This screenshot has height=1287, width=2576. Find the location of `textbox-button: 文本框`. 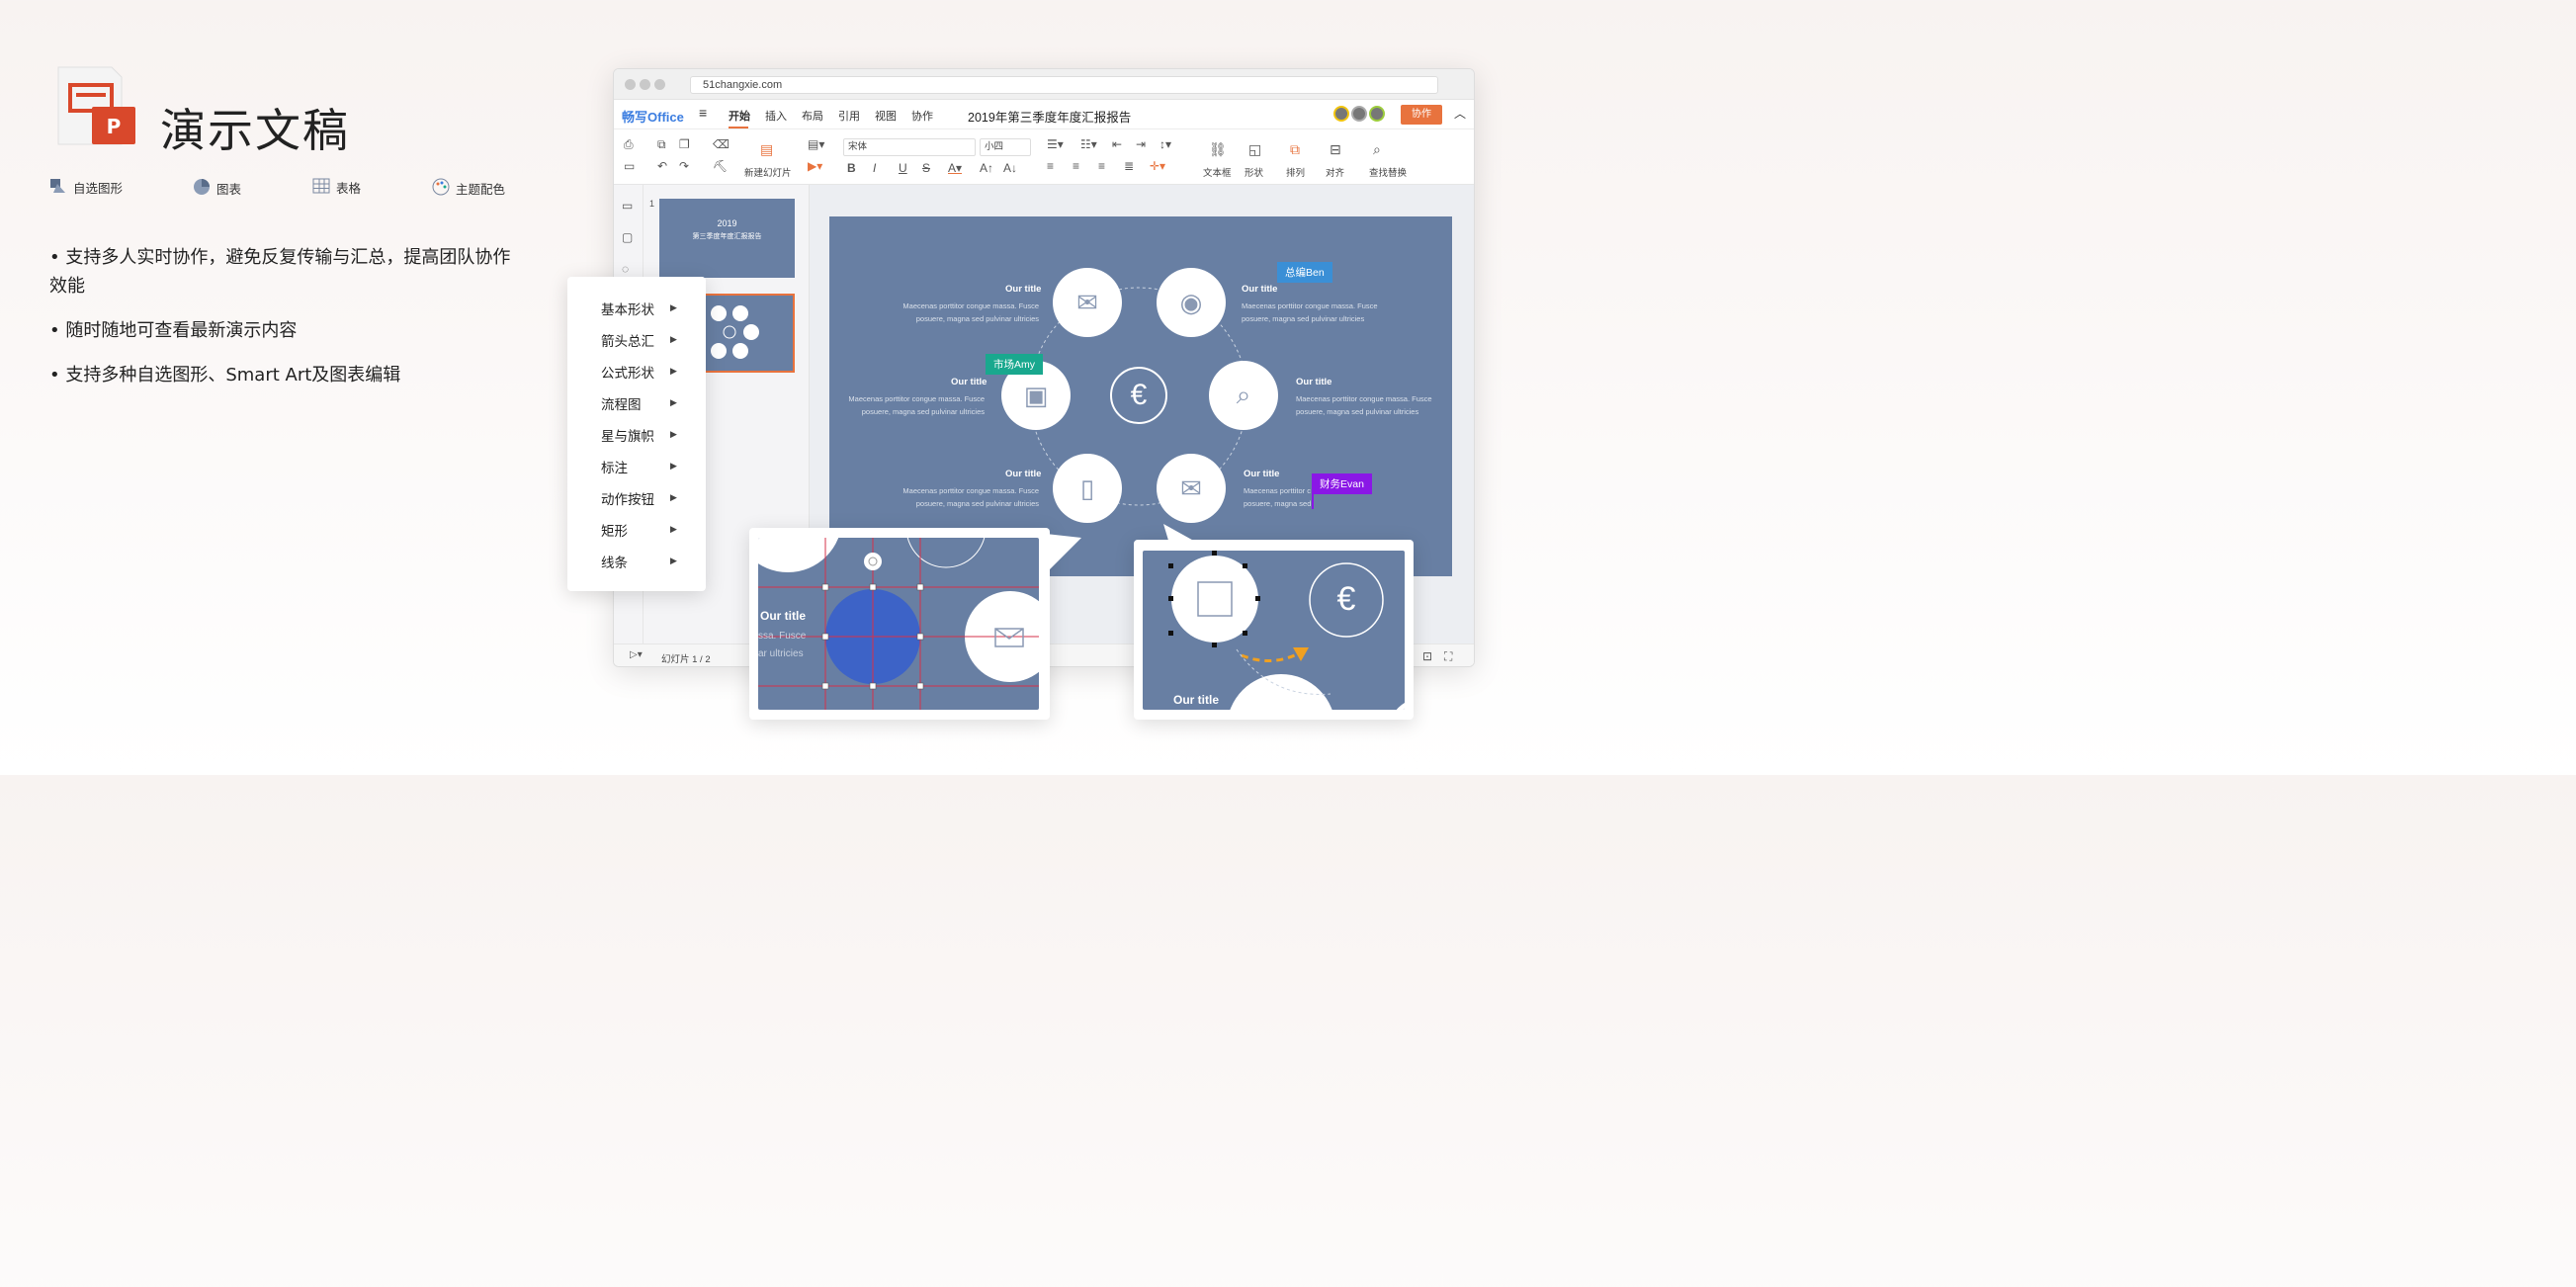

textbox-button: 文本框 is located at coordinates (1217, 172).